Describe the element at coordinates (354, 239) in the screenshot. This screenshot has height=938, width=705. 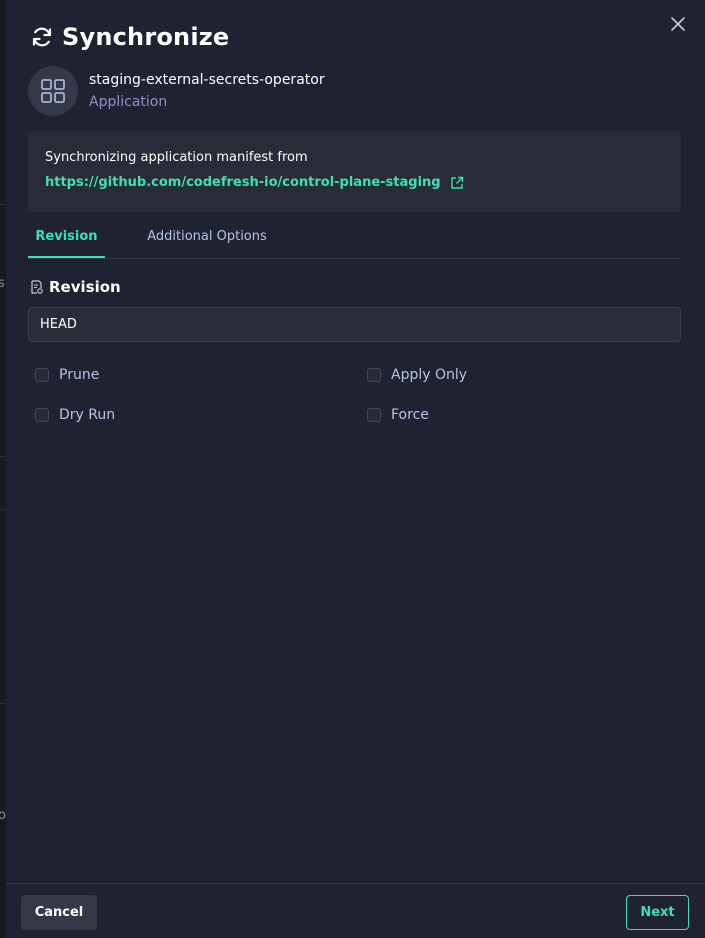
I see `tab-bar: Revision Additional Options` at that location.